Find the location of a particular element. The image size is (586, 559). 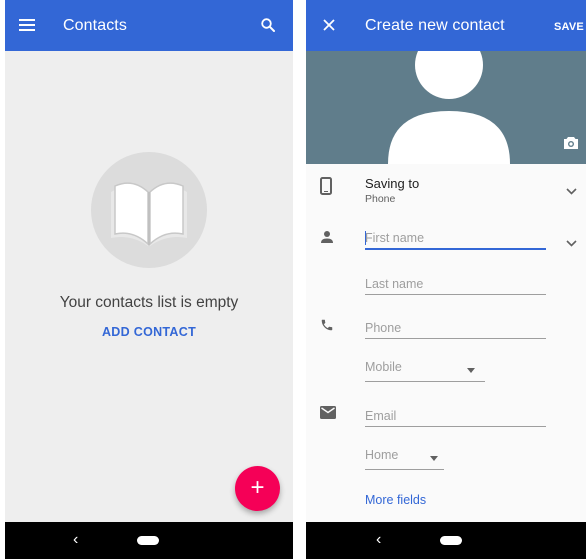

empty-state-illustration is located at coordinates (149, 210).